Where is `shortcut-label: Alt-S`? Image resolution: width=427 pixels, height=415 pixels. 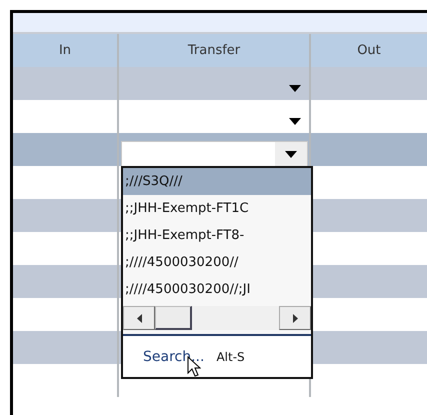 shortcut-label: Alt-S is located at coordinates (230, 357).